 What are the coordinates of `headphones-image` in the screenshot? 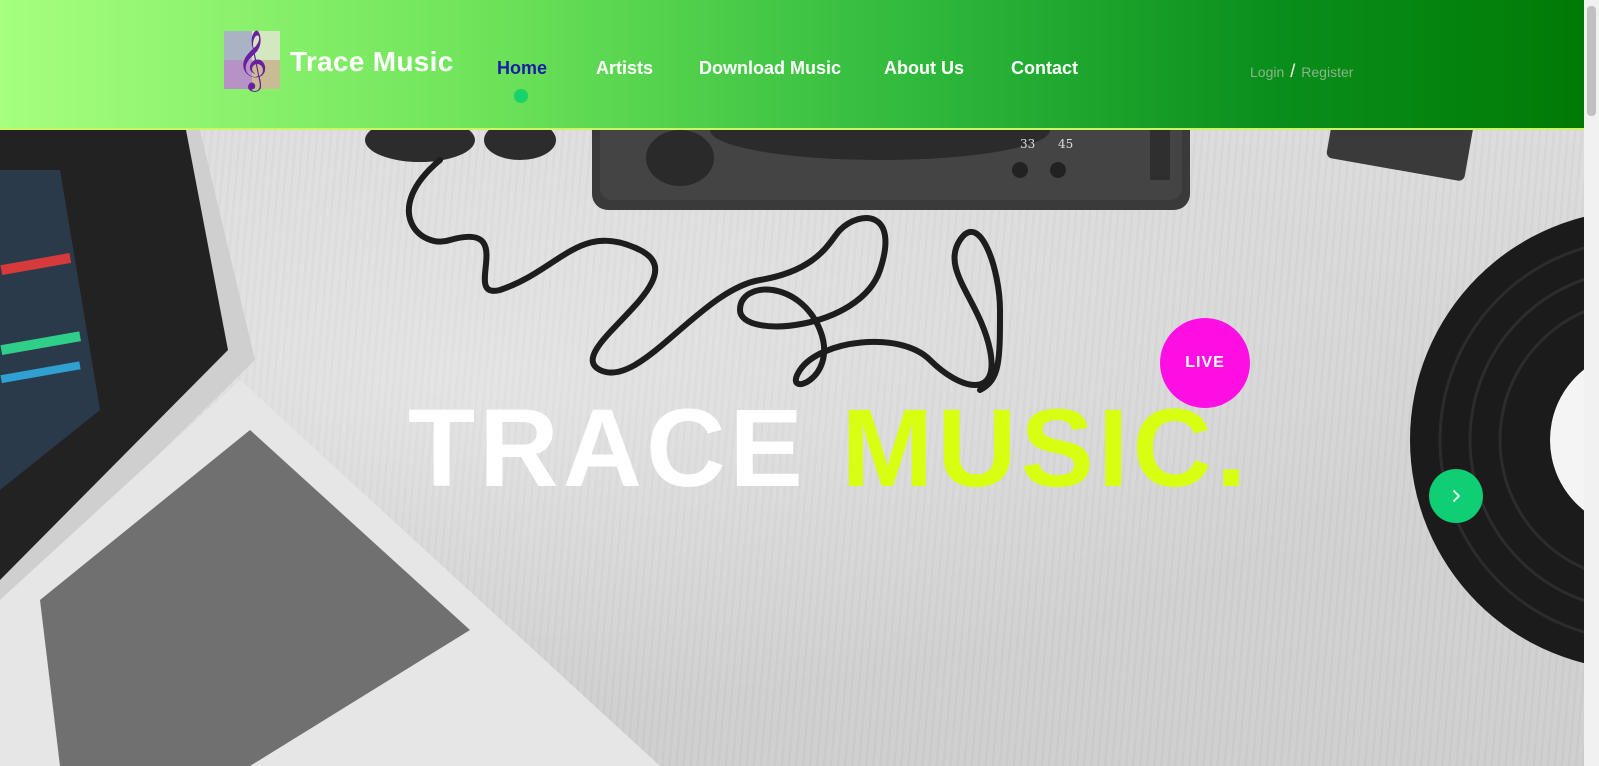 It's located at (460, 146).